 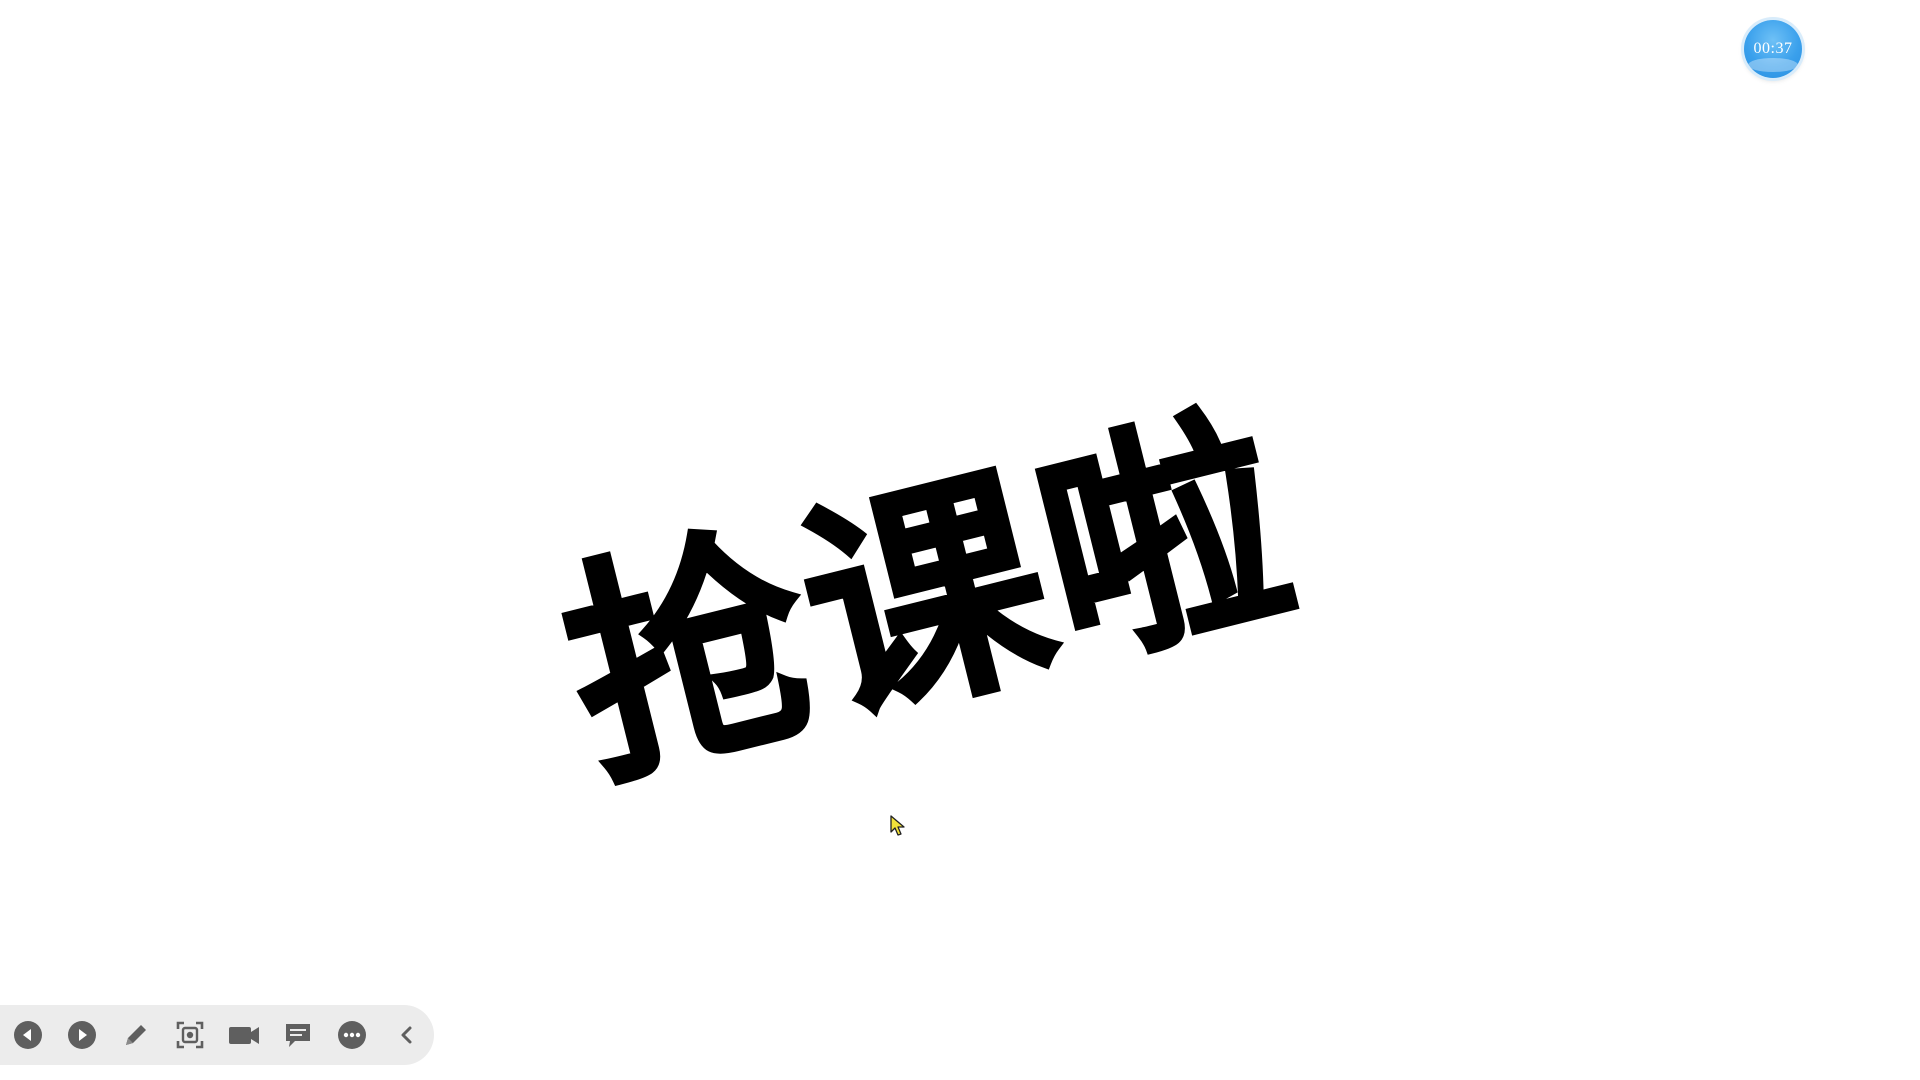 I want to click on more-icon, so click(x=352, y=1035).